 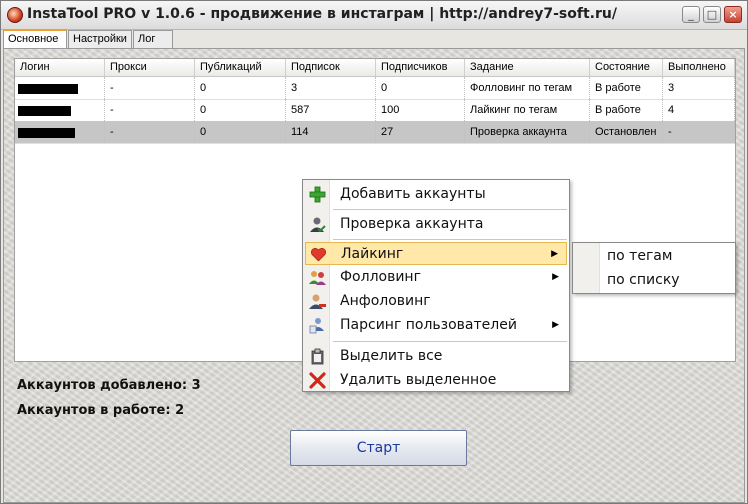 What do you see at coordinates (372, 254) in the screenshot?
I see `menu-item-label: Лайкинг` at bounding box center [372, 254].